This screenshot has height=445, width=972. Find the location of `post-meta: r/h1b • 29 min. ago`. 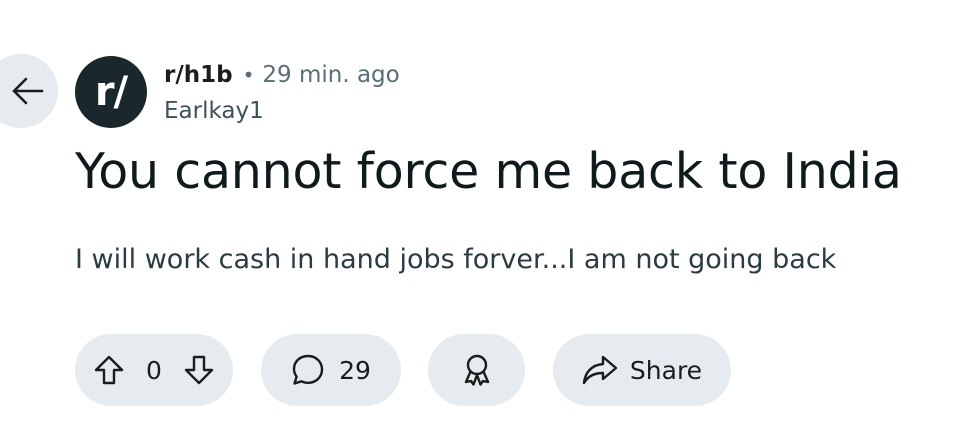

post-meta: r/h1b • 29 min. ago is located at coordinates (282, 75).